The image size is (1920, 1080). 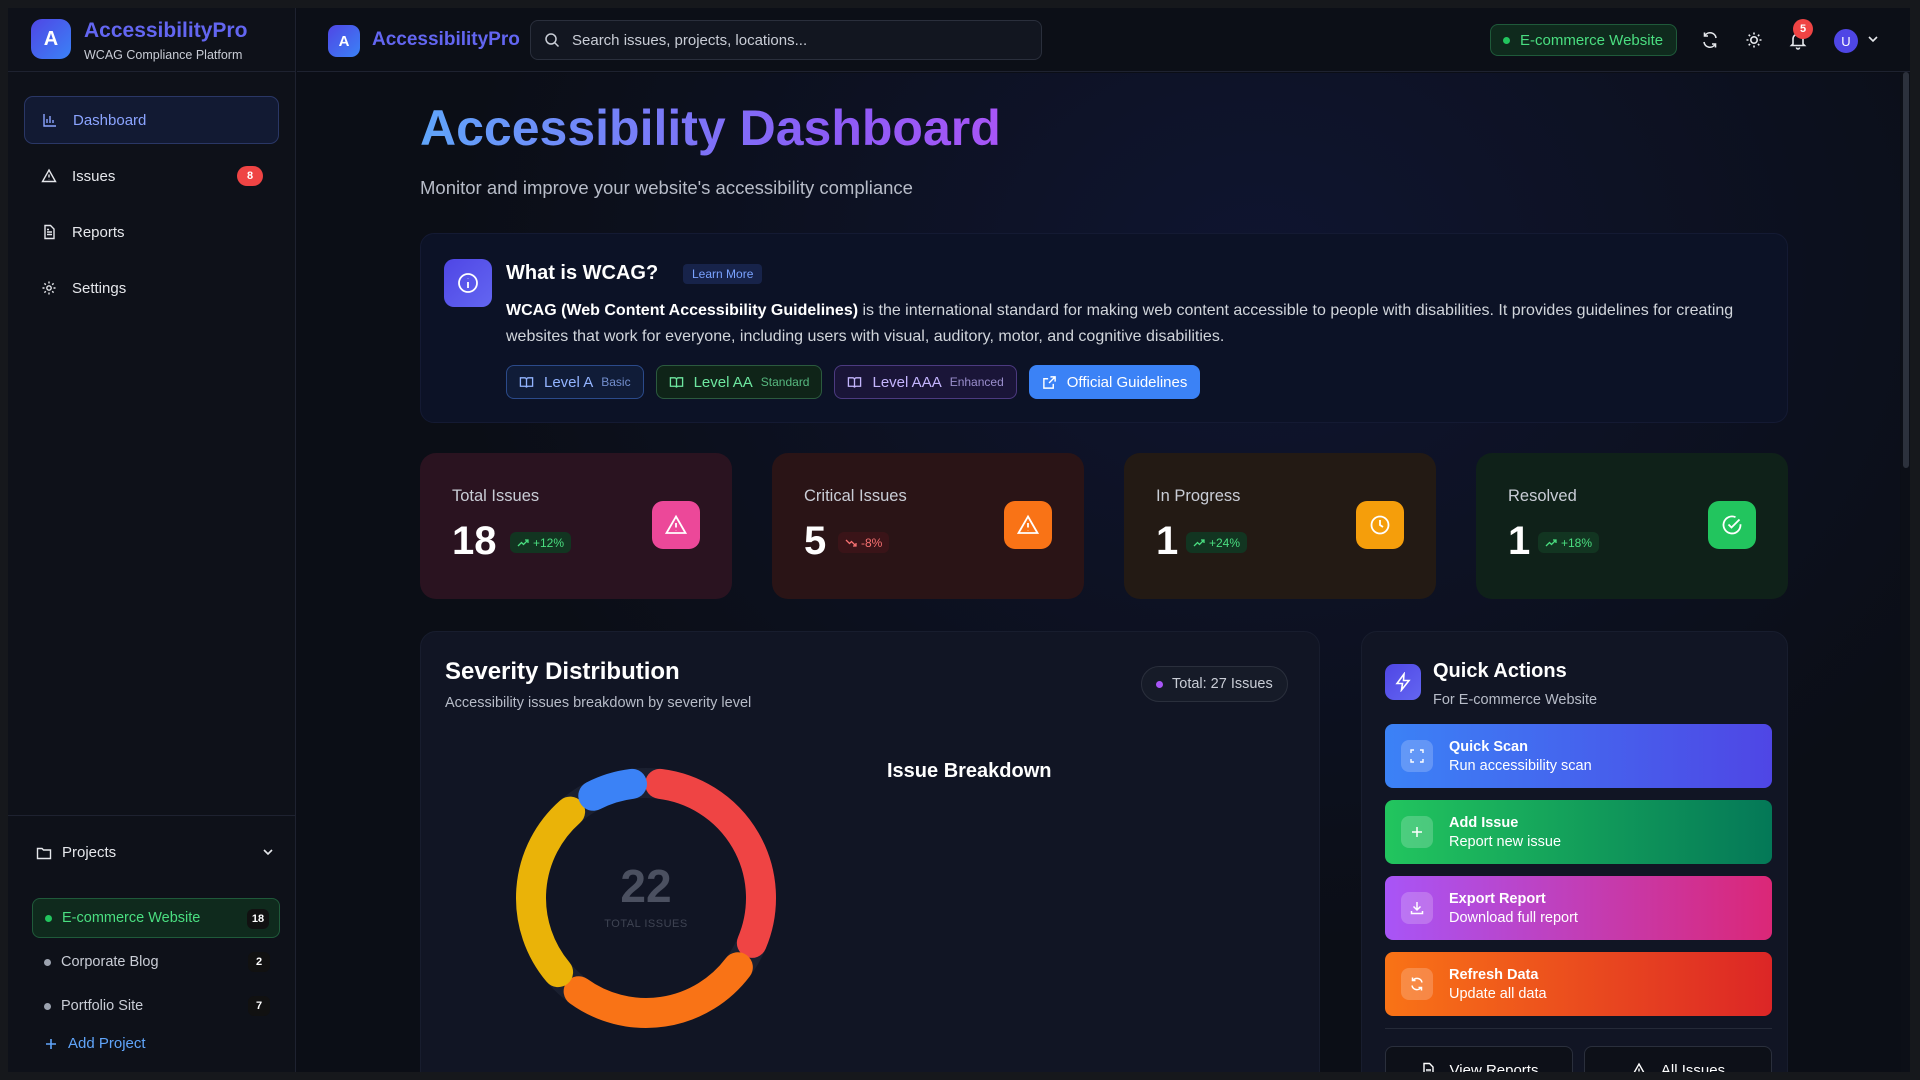 What do you see at coordinates (1497, 898) in the screenshot?
I see `action-title: Export Report` at bounding box center [1497, 898].